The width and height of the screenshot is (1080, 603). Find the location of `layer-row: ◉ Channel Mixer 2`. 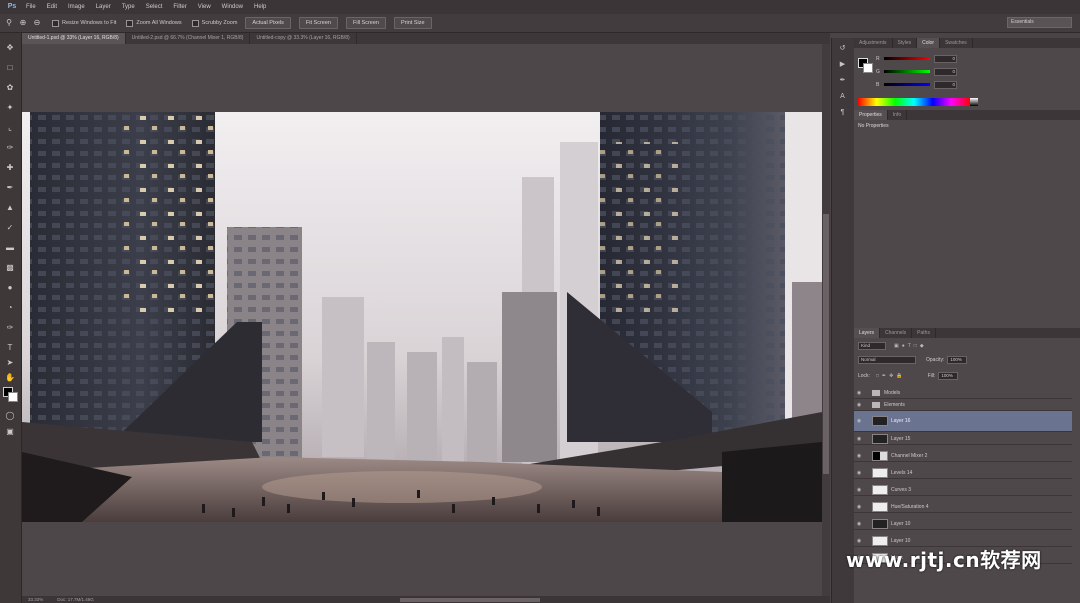

layer-row: ◉ Channel Mixer 2 is located at coordinates (963, 456).